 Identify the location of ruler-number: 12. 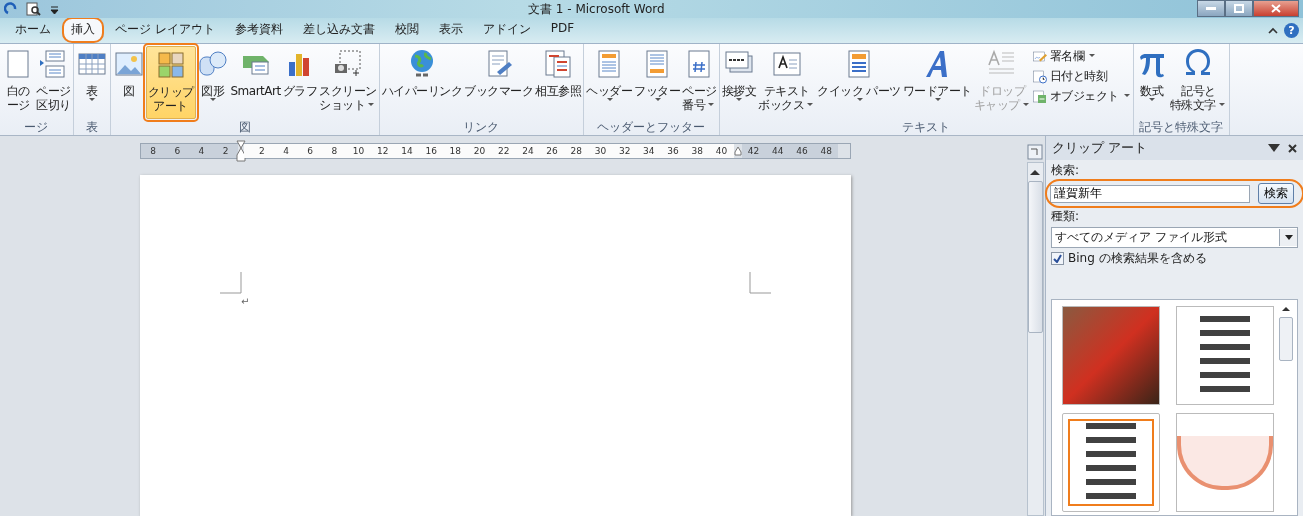
(383, 151).